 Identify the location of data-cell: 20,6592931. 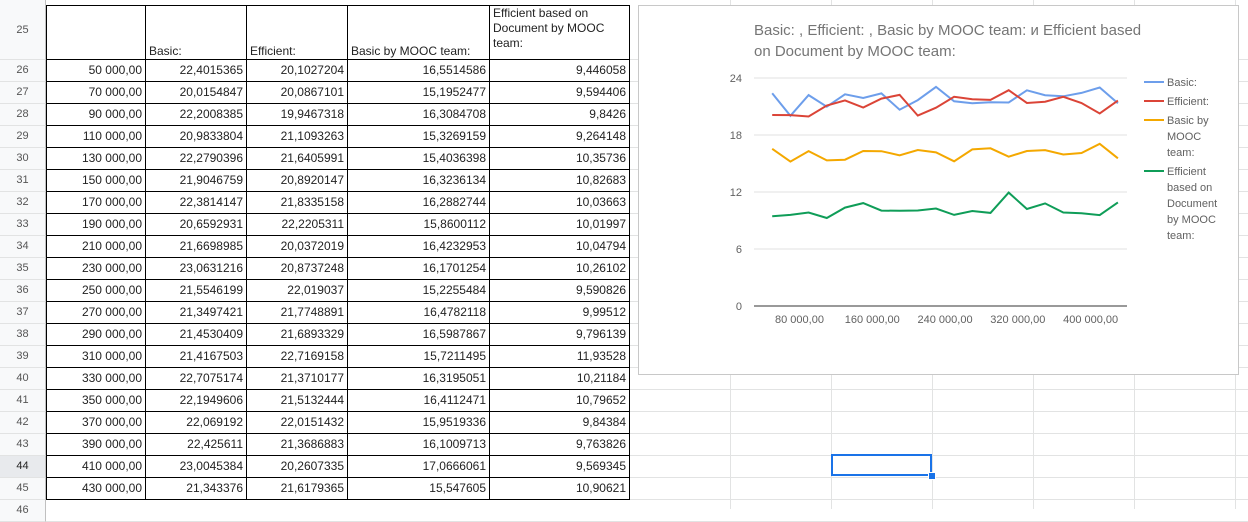
(196, 225).